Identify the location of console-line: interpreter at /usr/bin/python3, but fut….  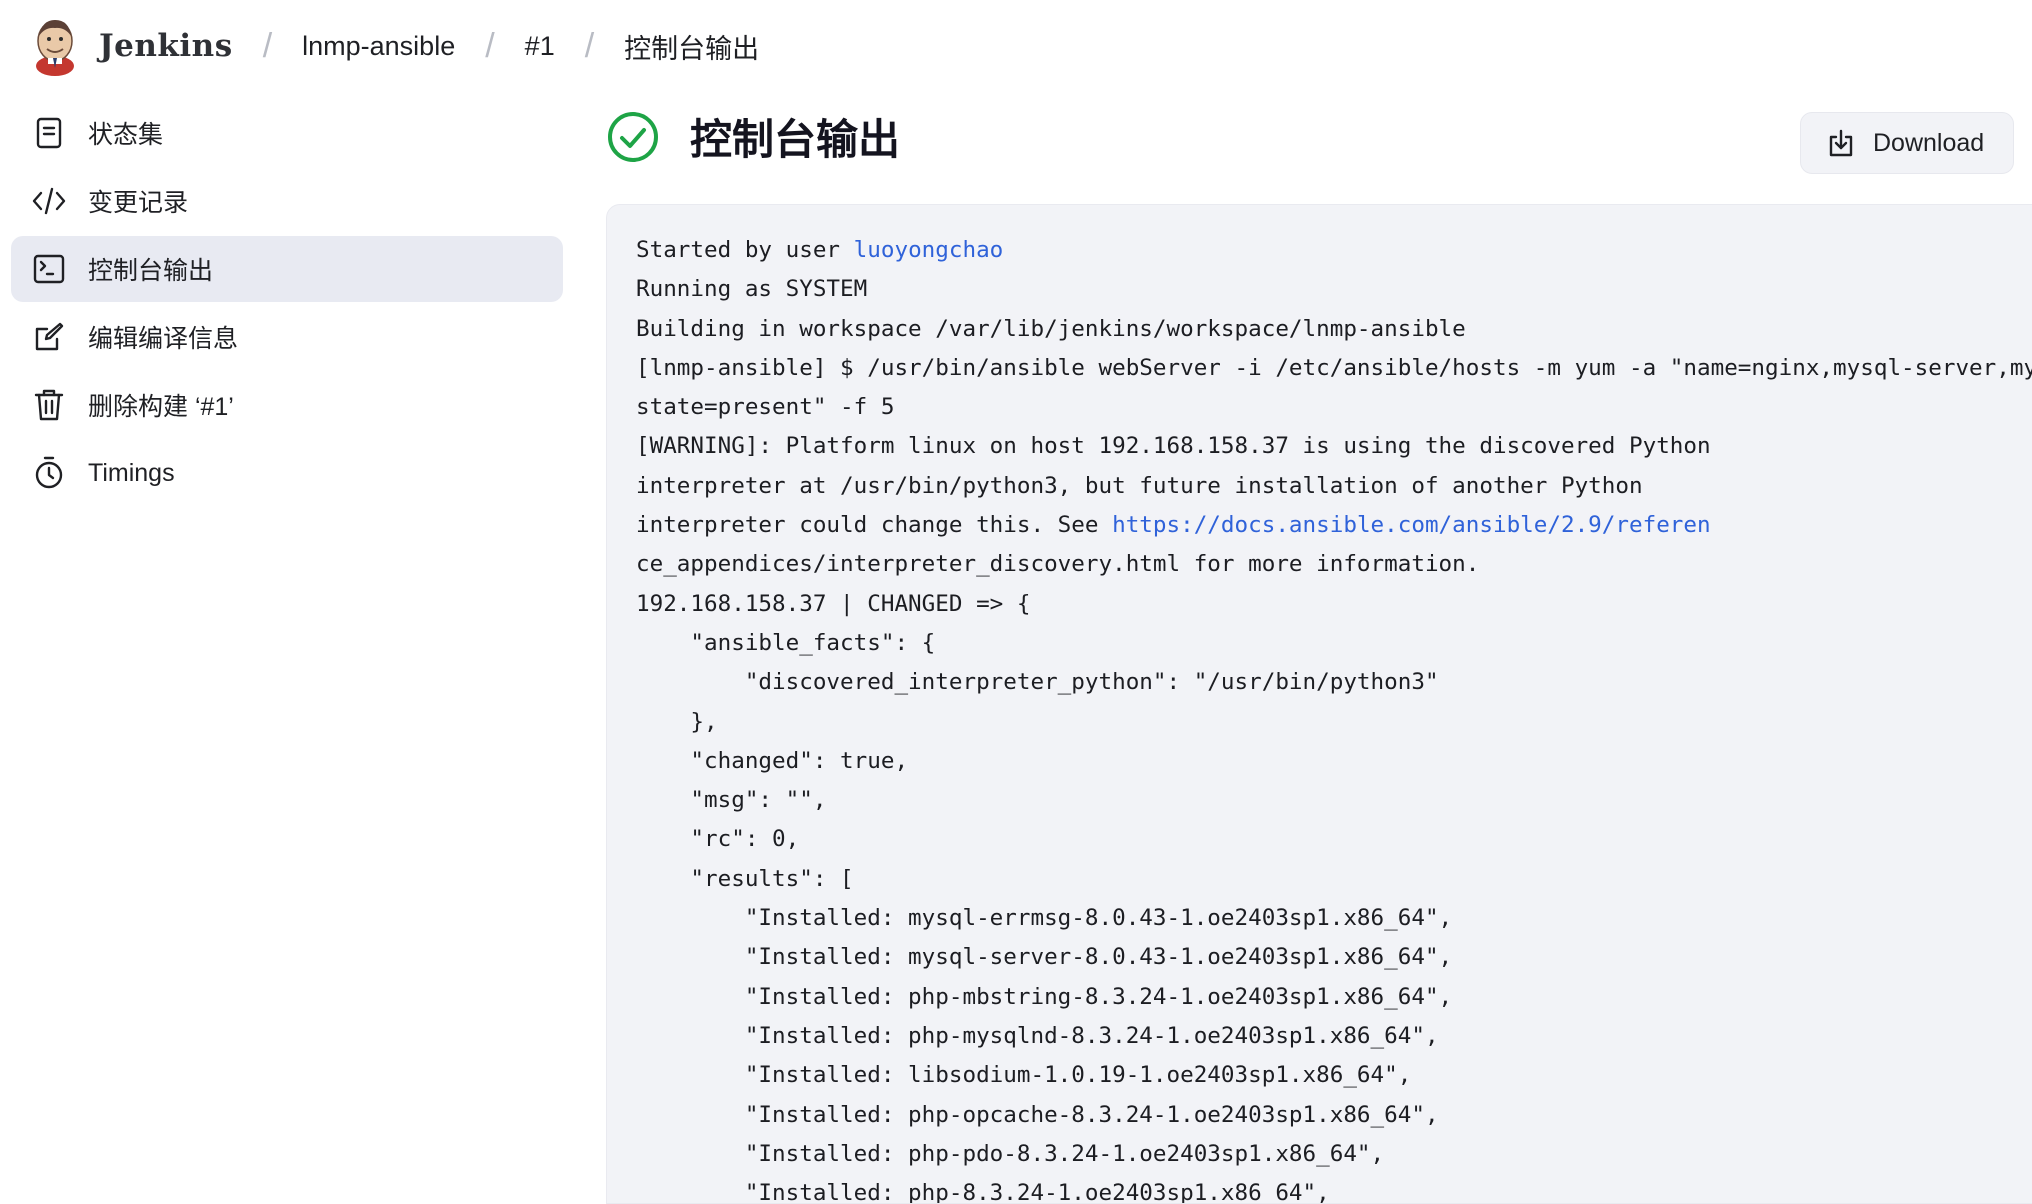
(1139, 485).